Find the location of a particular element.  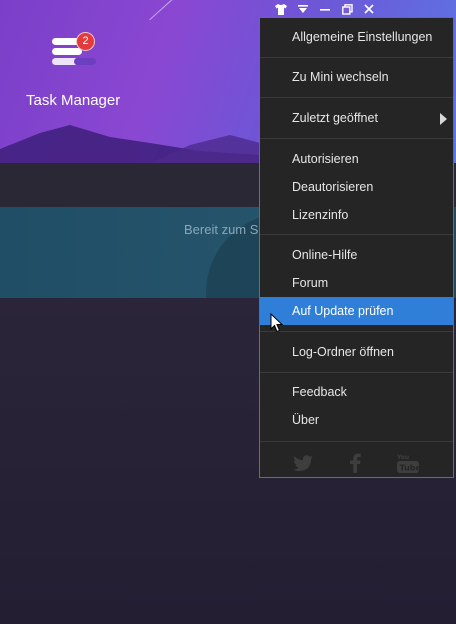

close-icon is located at coordinates (369, 9).